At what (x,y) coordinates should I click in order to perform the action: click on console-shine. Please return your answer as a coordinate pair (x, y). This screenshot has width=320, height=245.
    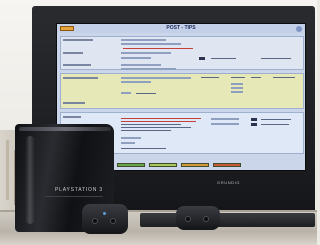
    Looking at the image, I should click on (30, 180).